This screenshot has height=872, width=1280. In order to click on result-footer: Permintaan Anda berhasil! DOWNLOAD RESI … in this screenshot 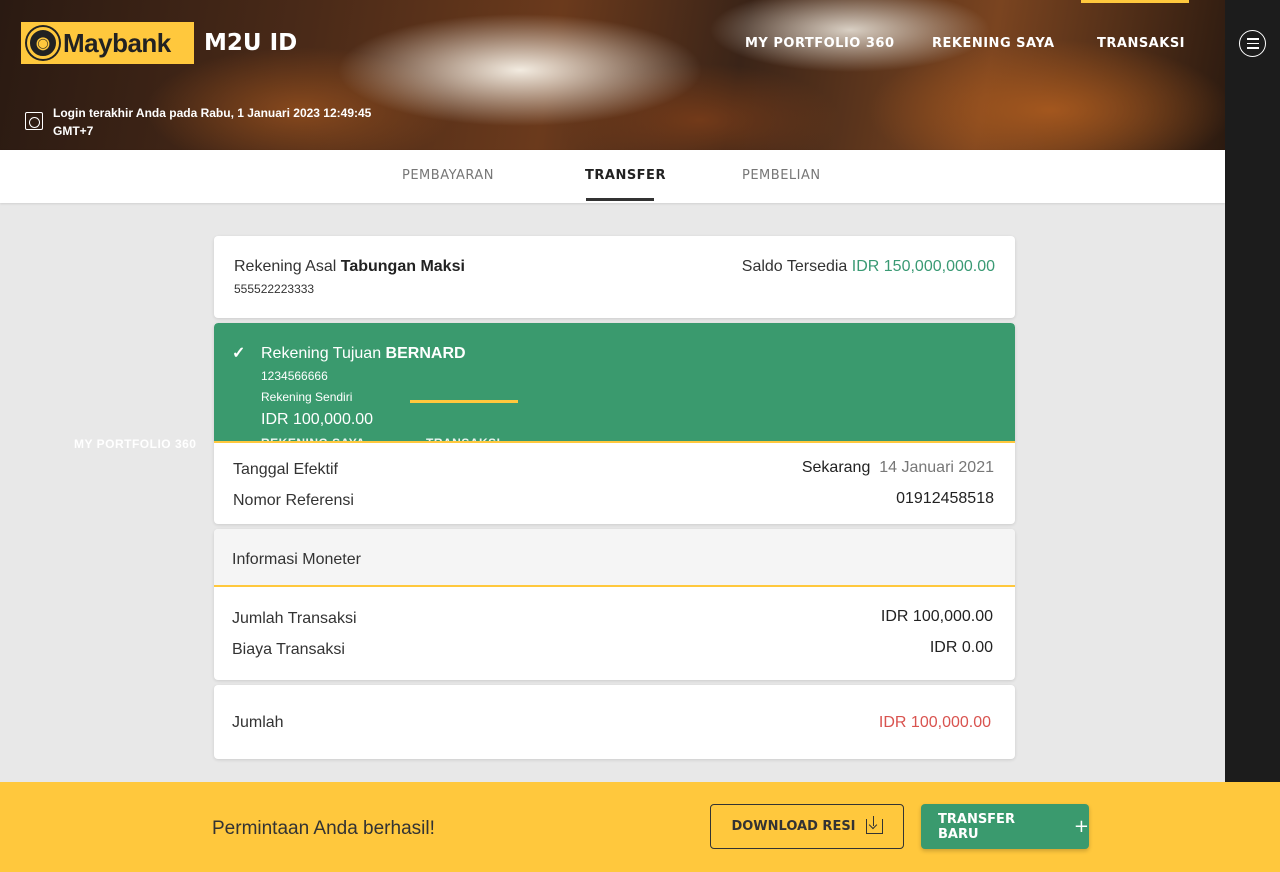, I will do `click(640, 827)`.